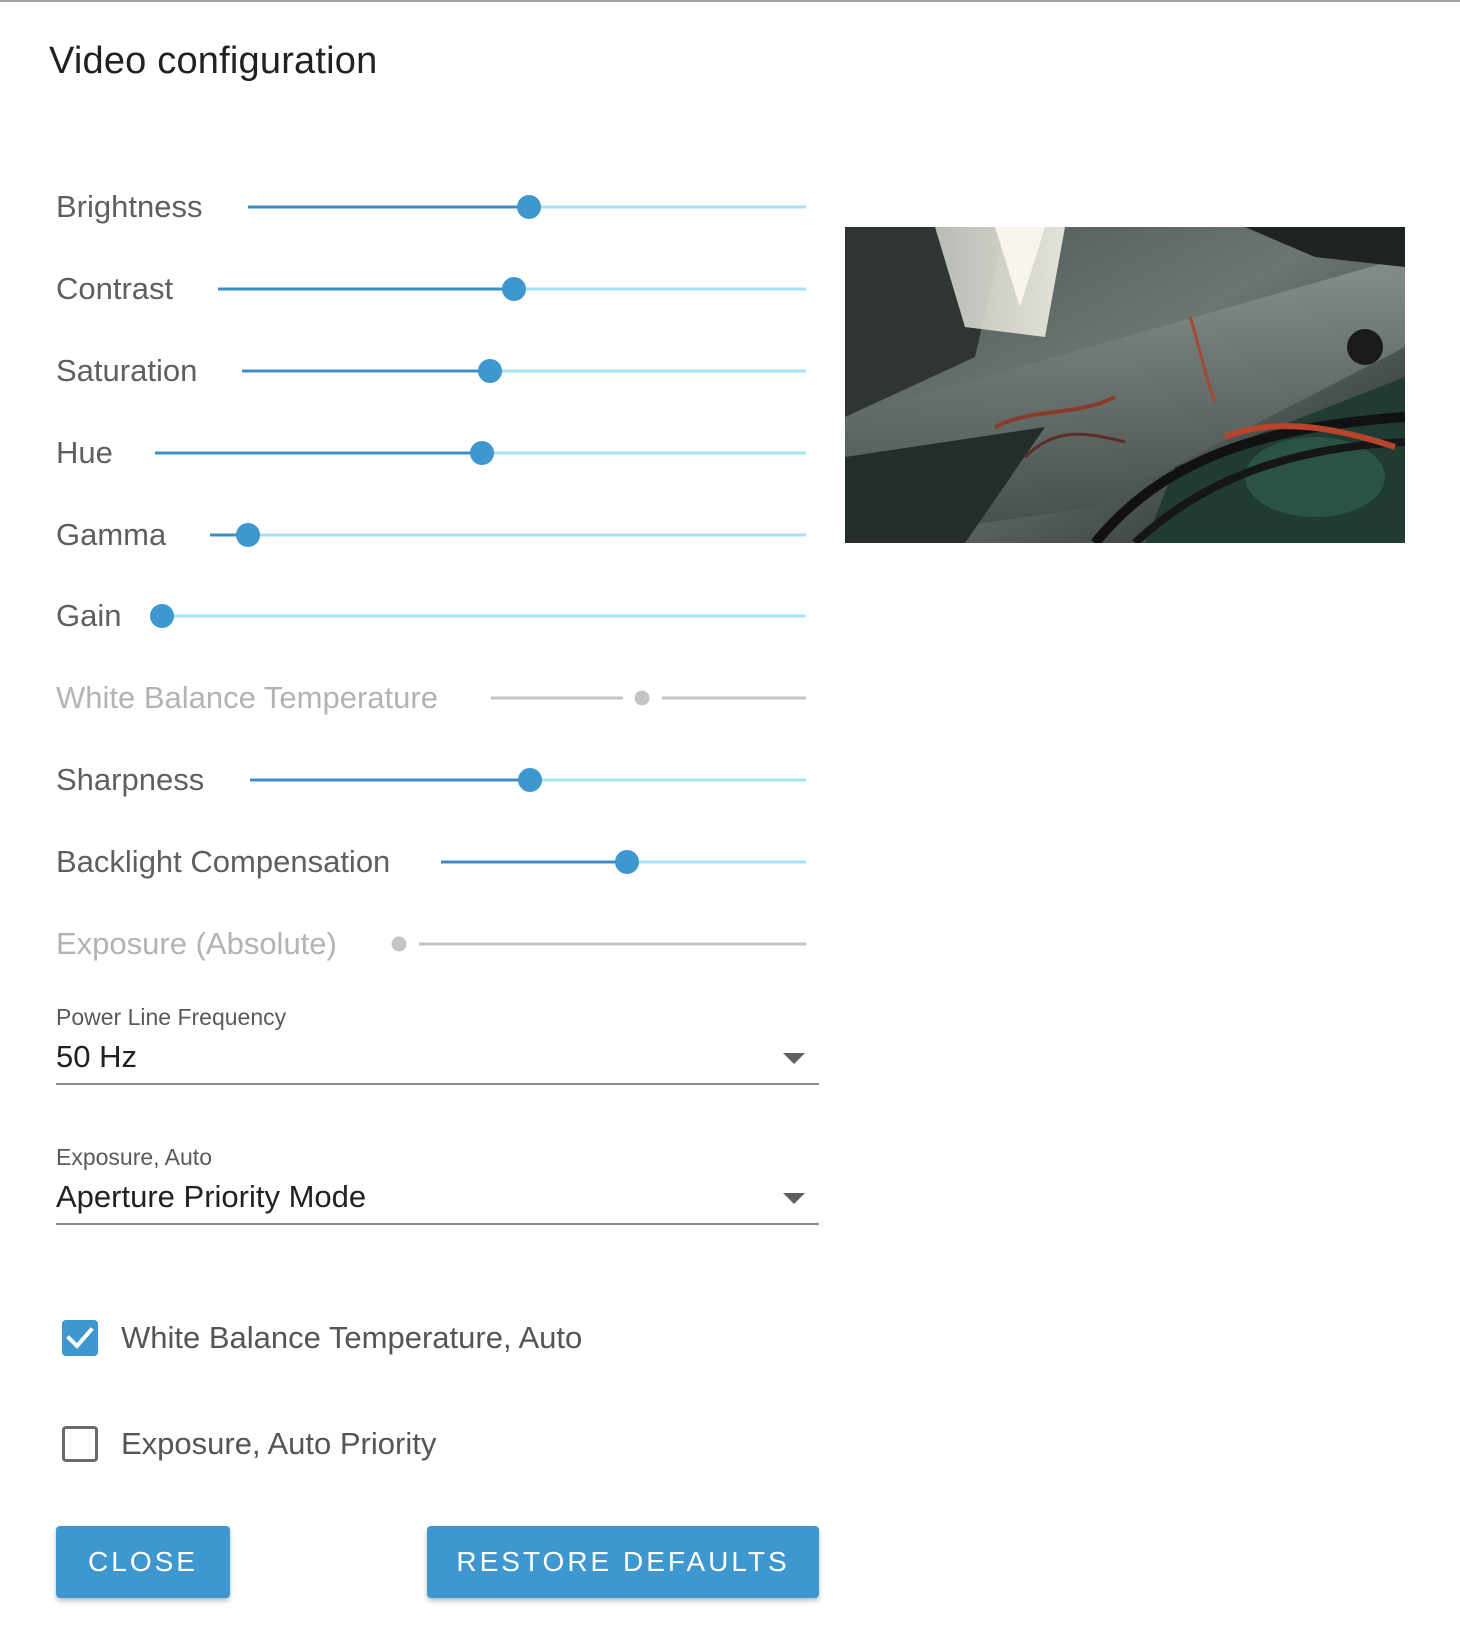 This screenshot has width=1460, height=1652. I want to click on slider-gamma: Gamma, so click(431, 535).